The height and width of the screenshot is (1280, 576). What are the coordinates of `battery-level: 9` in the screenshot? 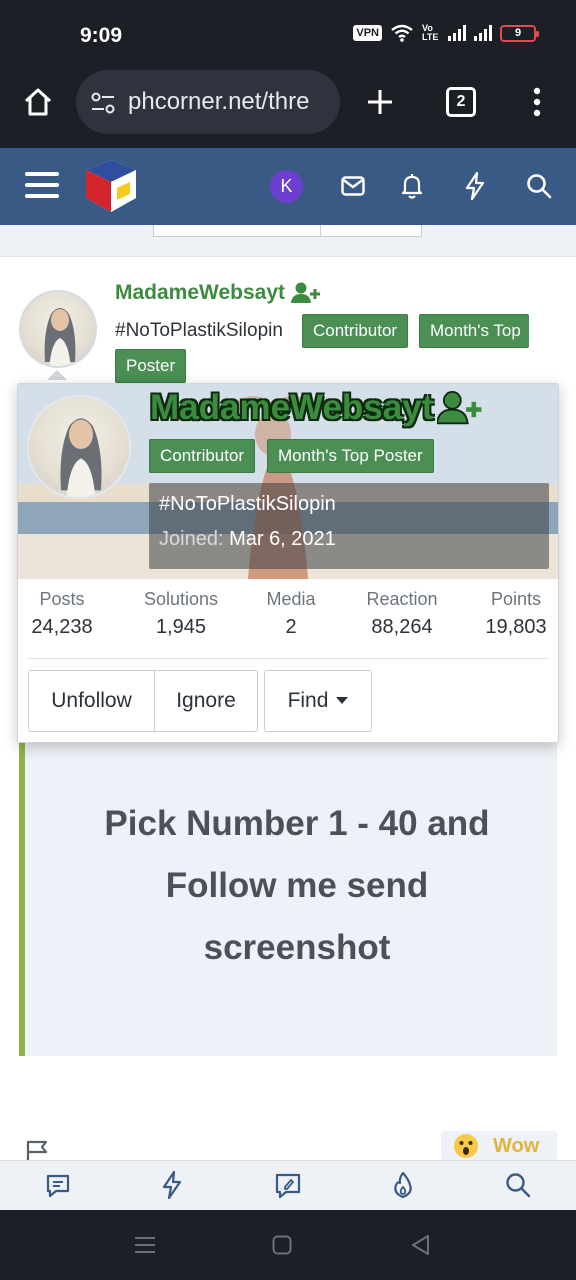 It's located at (518, 33).